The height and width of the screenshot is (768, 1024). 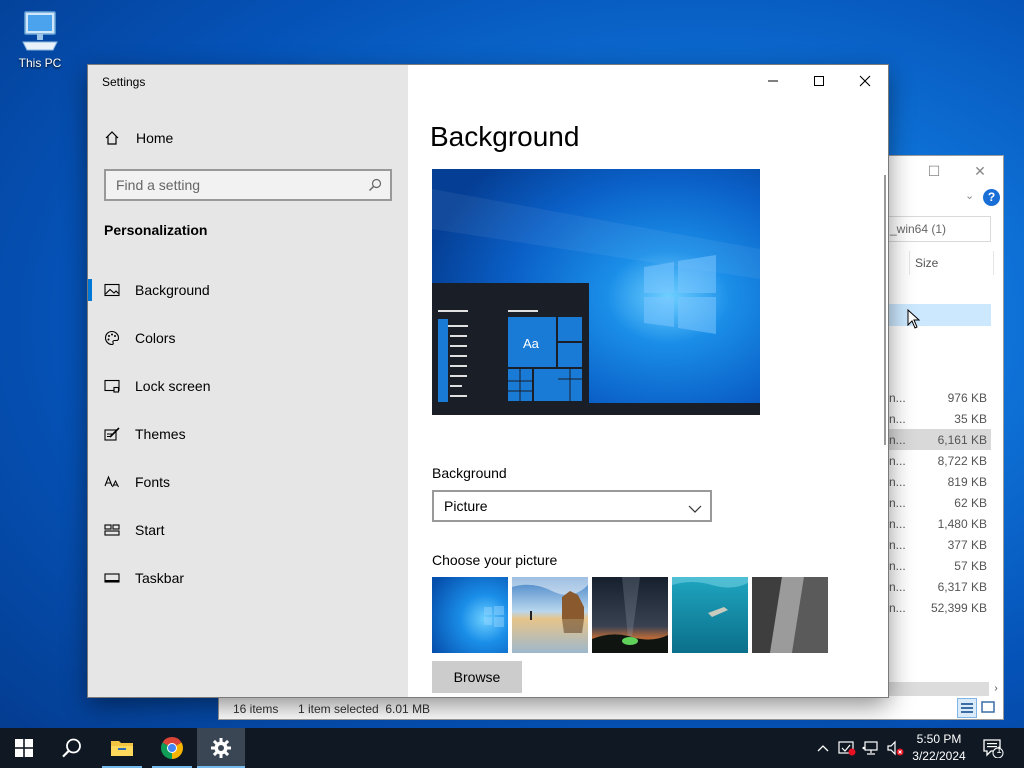 What do you see at coordinates (970, 566) in the screenshot?
I see `file-size-cell: 57 KB` at bounding box center [970, 566].